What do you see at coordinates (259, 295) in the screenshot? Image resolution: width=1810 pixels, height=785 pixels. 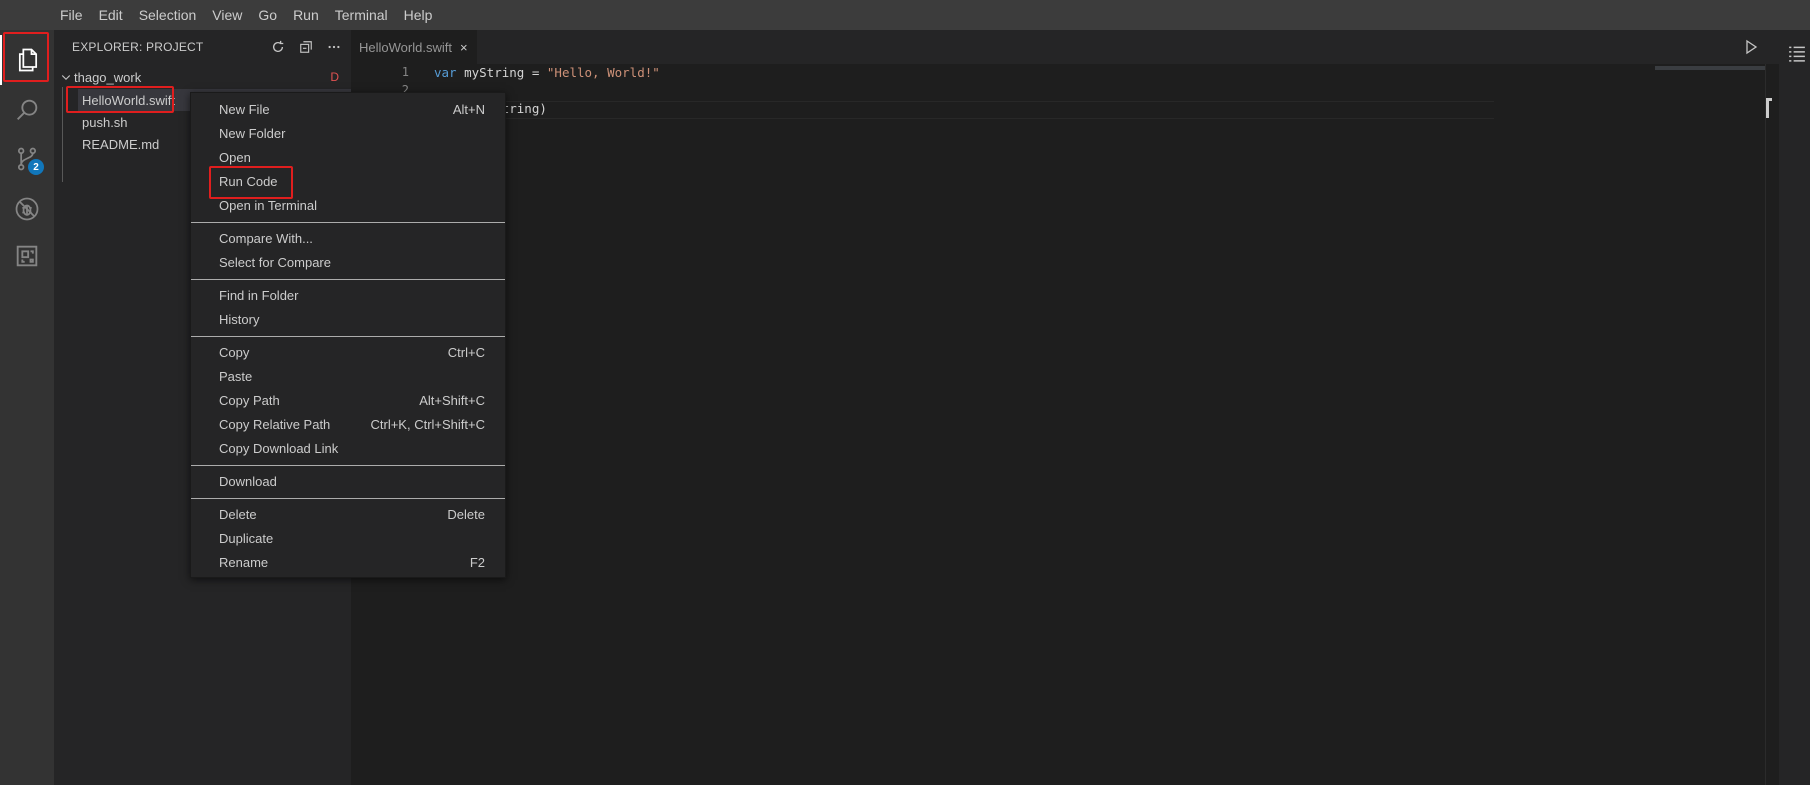 I see `menu-item-label: Find in Folder` at bounding box center [259, 295].